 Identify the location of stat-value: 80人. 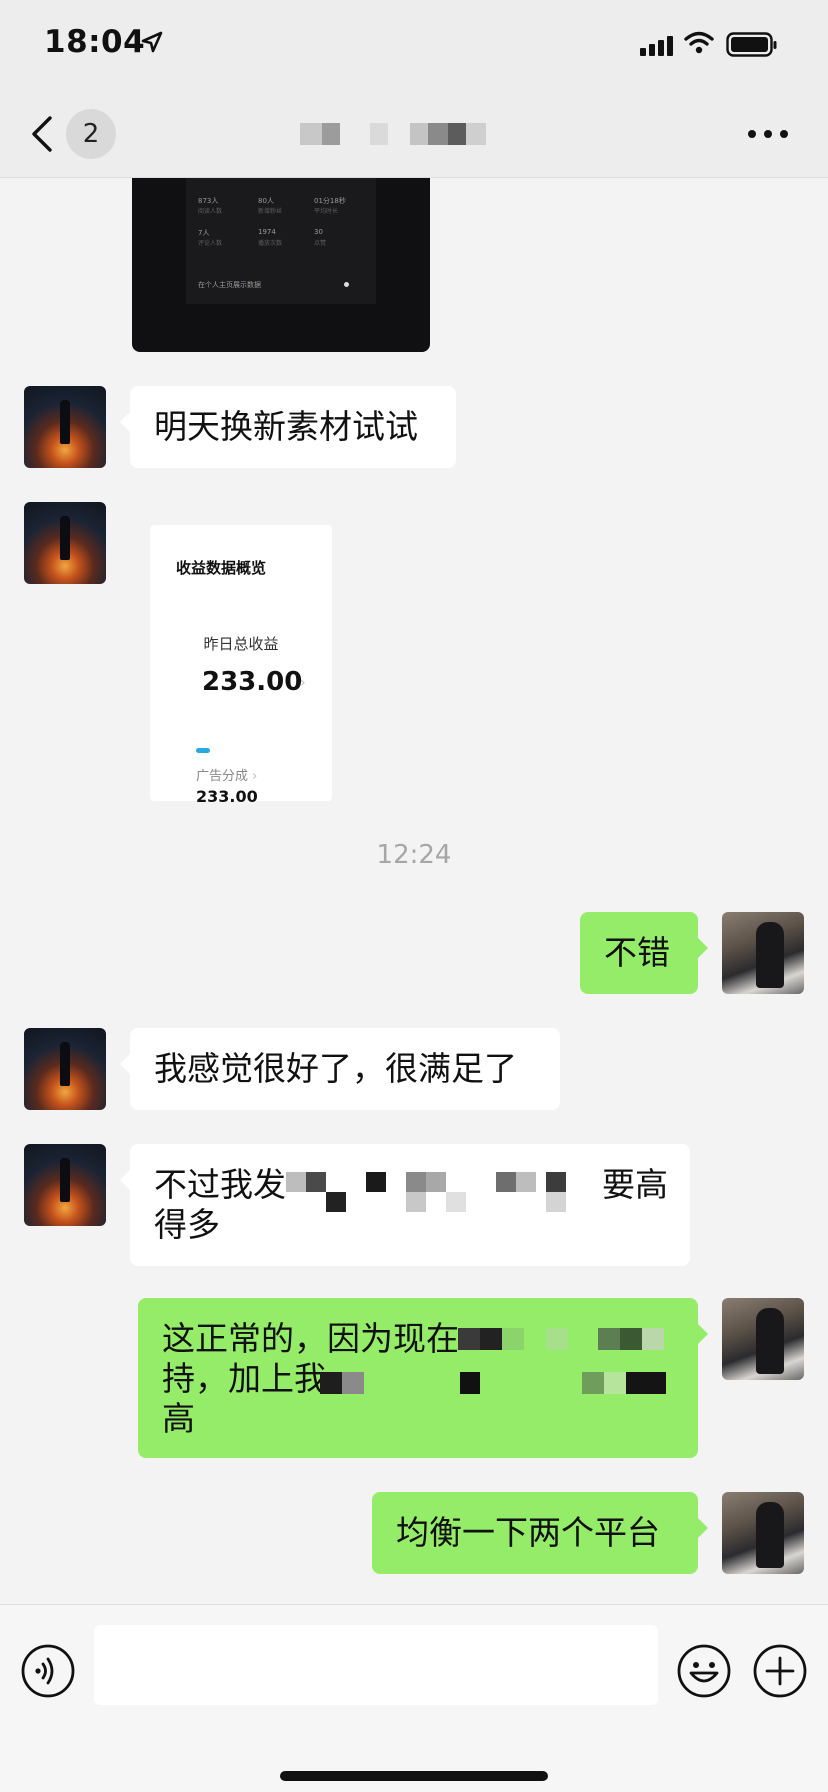
(266, 201).